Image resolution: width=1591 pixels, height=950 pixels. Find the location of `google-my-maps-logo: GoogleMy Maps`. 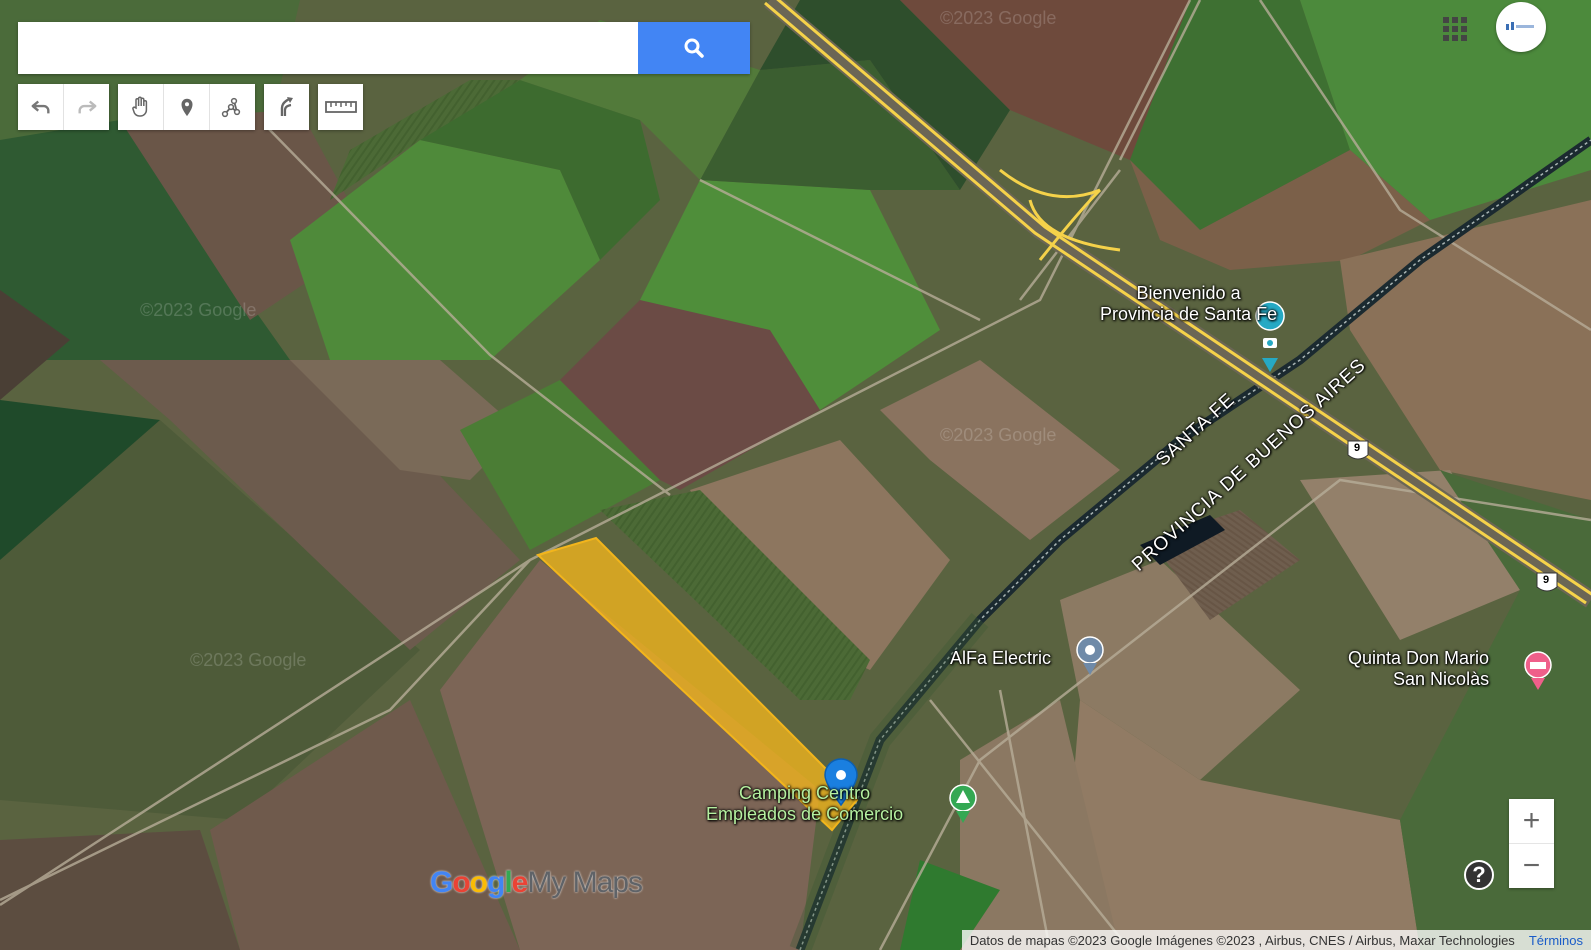

google-my-maps-logo: GoogleMy Maps is located at coordinates (536, 883).